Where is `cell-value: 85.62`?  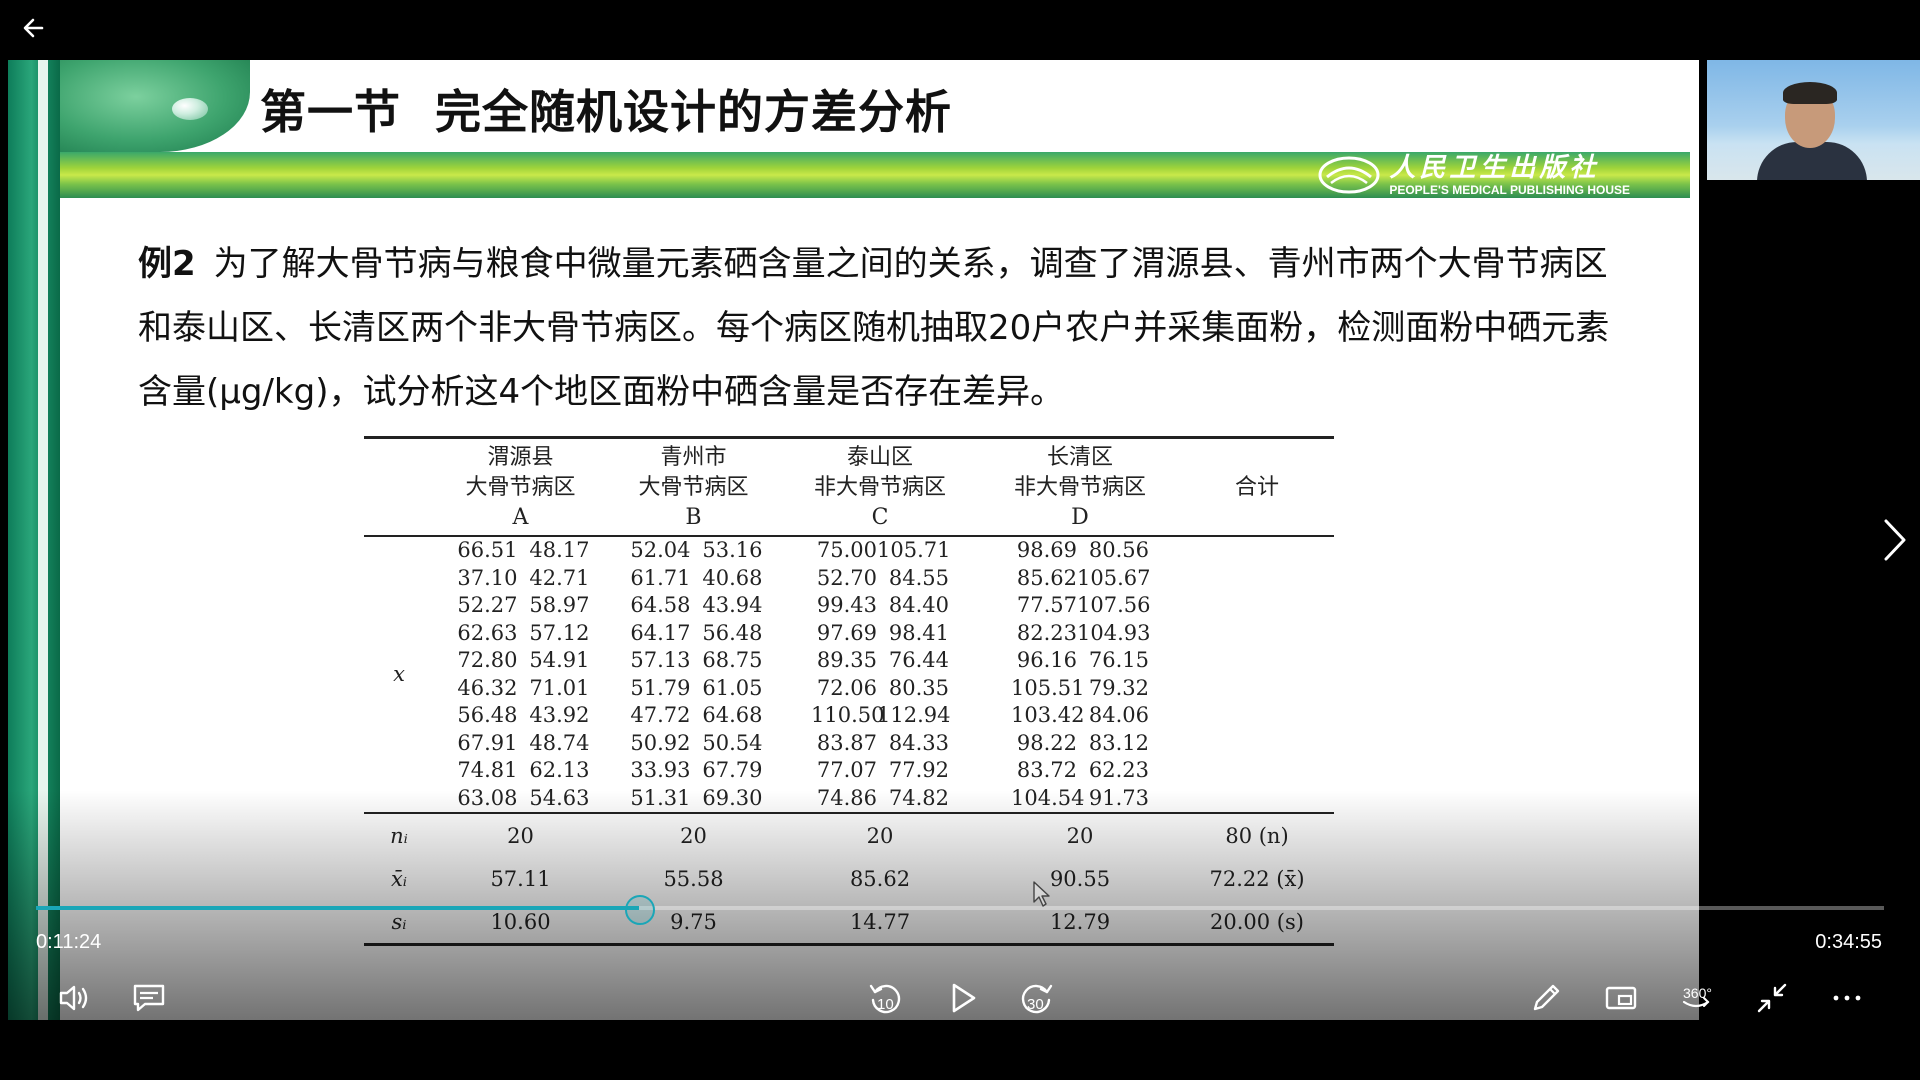
cell-value: 85.62 is located at coordinates (1046, 577).